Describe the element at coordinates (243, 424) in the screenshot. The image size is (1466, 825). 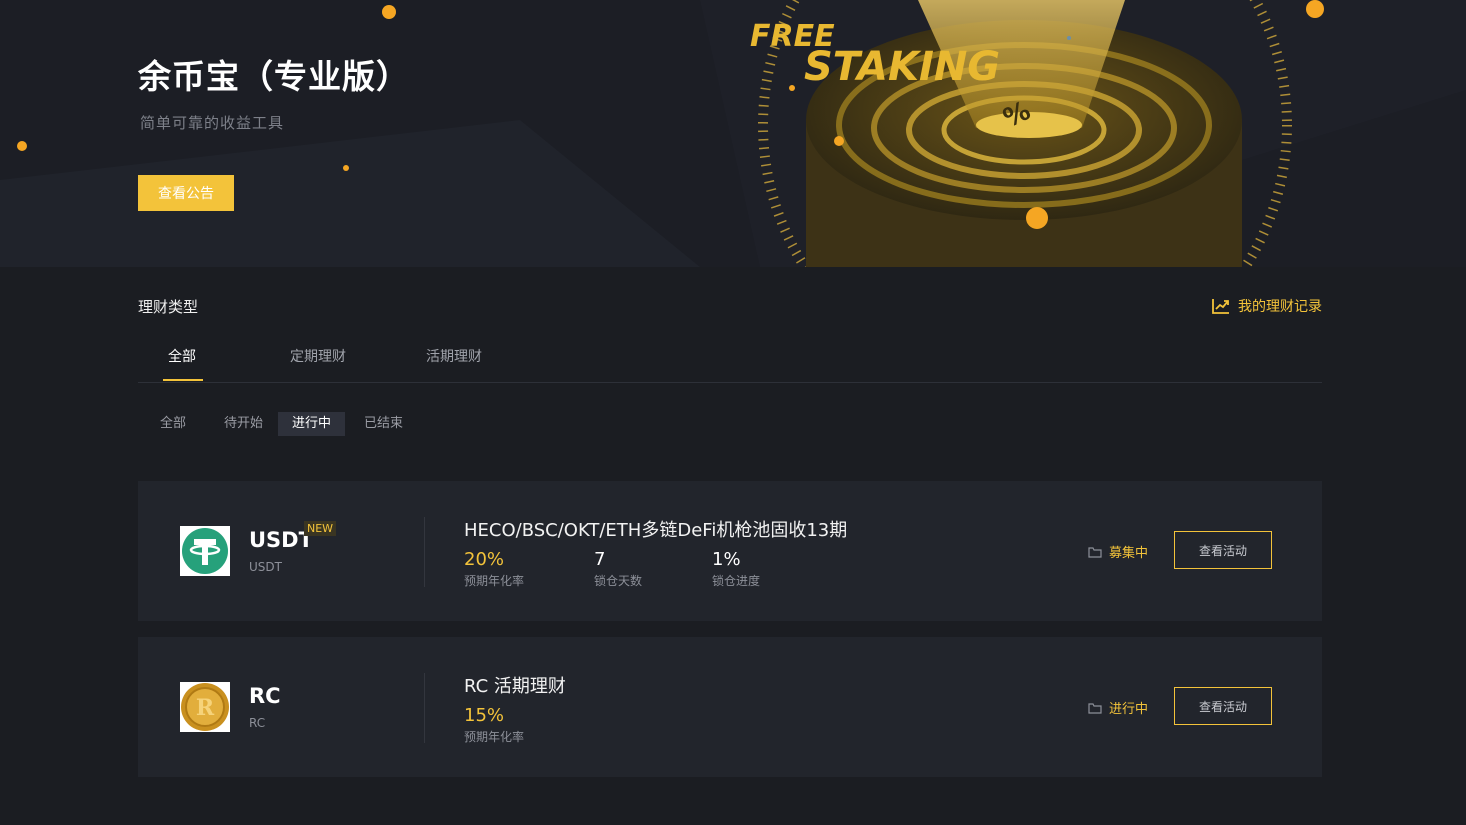
I see `filter-upcoming: 待开始` at that location.